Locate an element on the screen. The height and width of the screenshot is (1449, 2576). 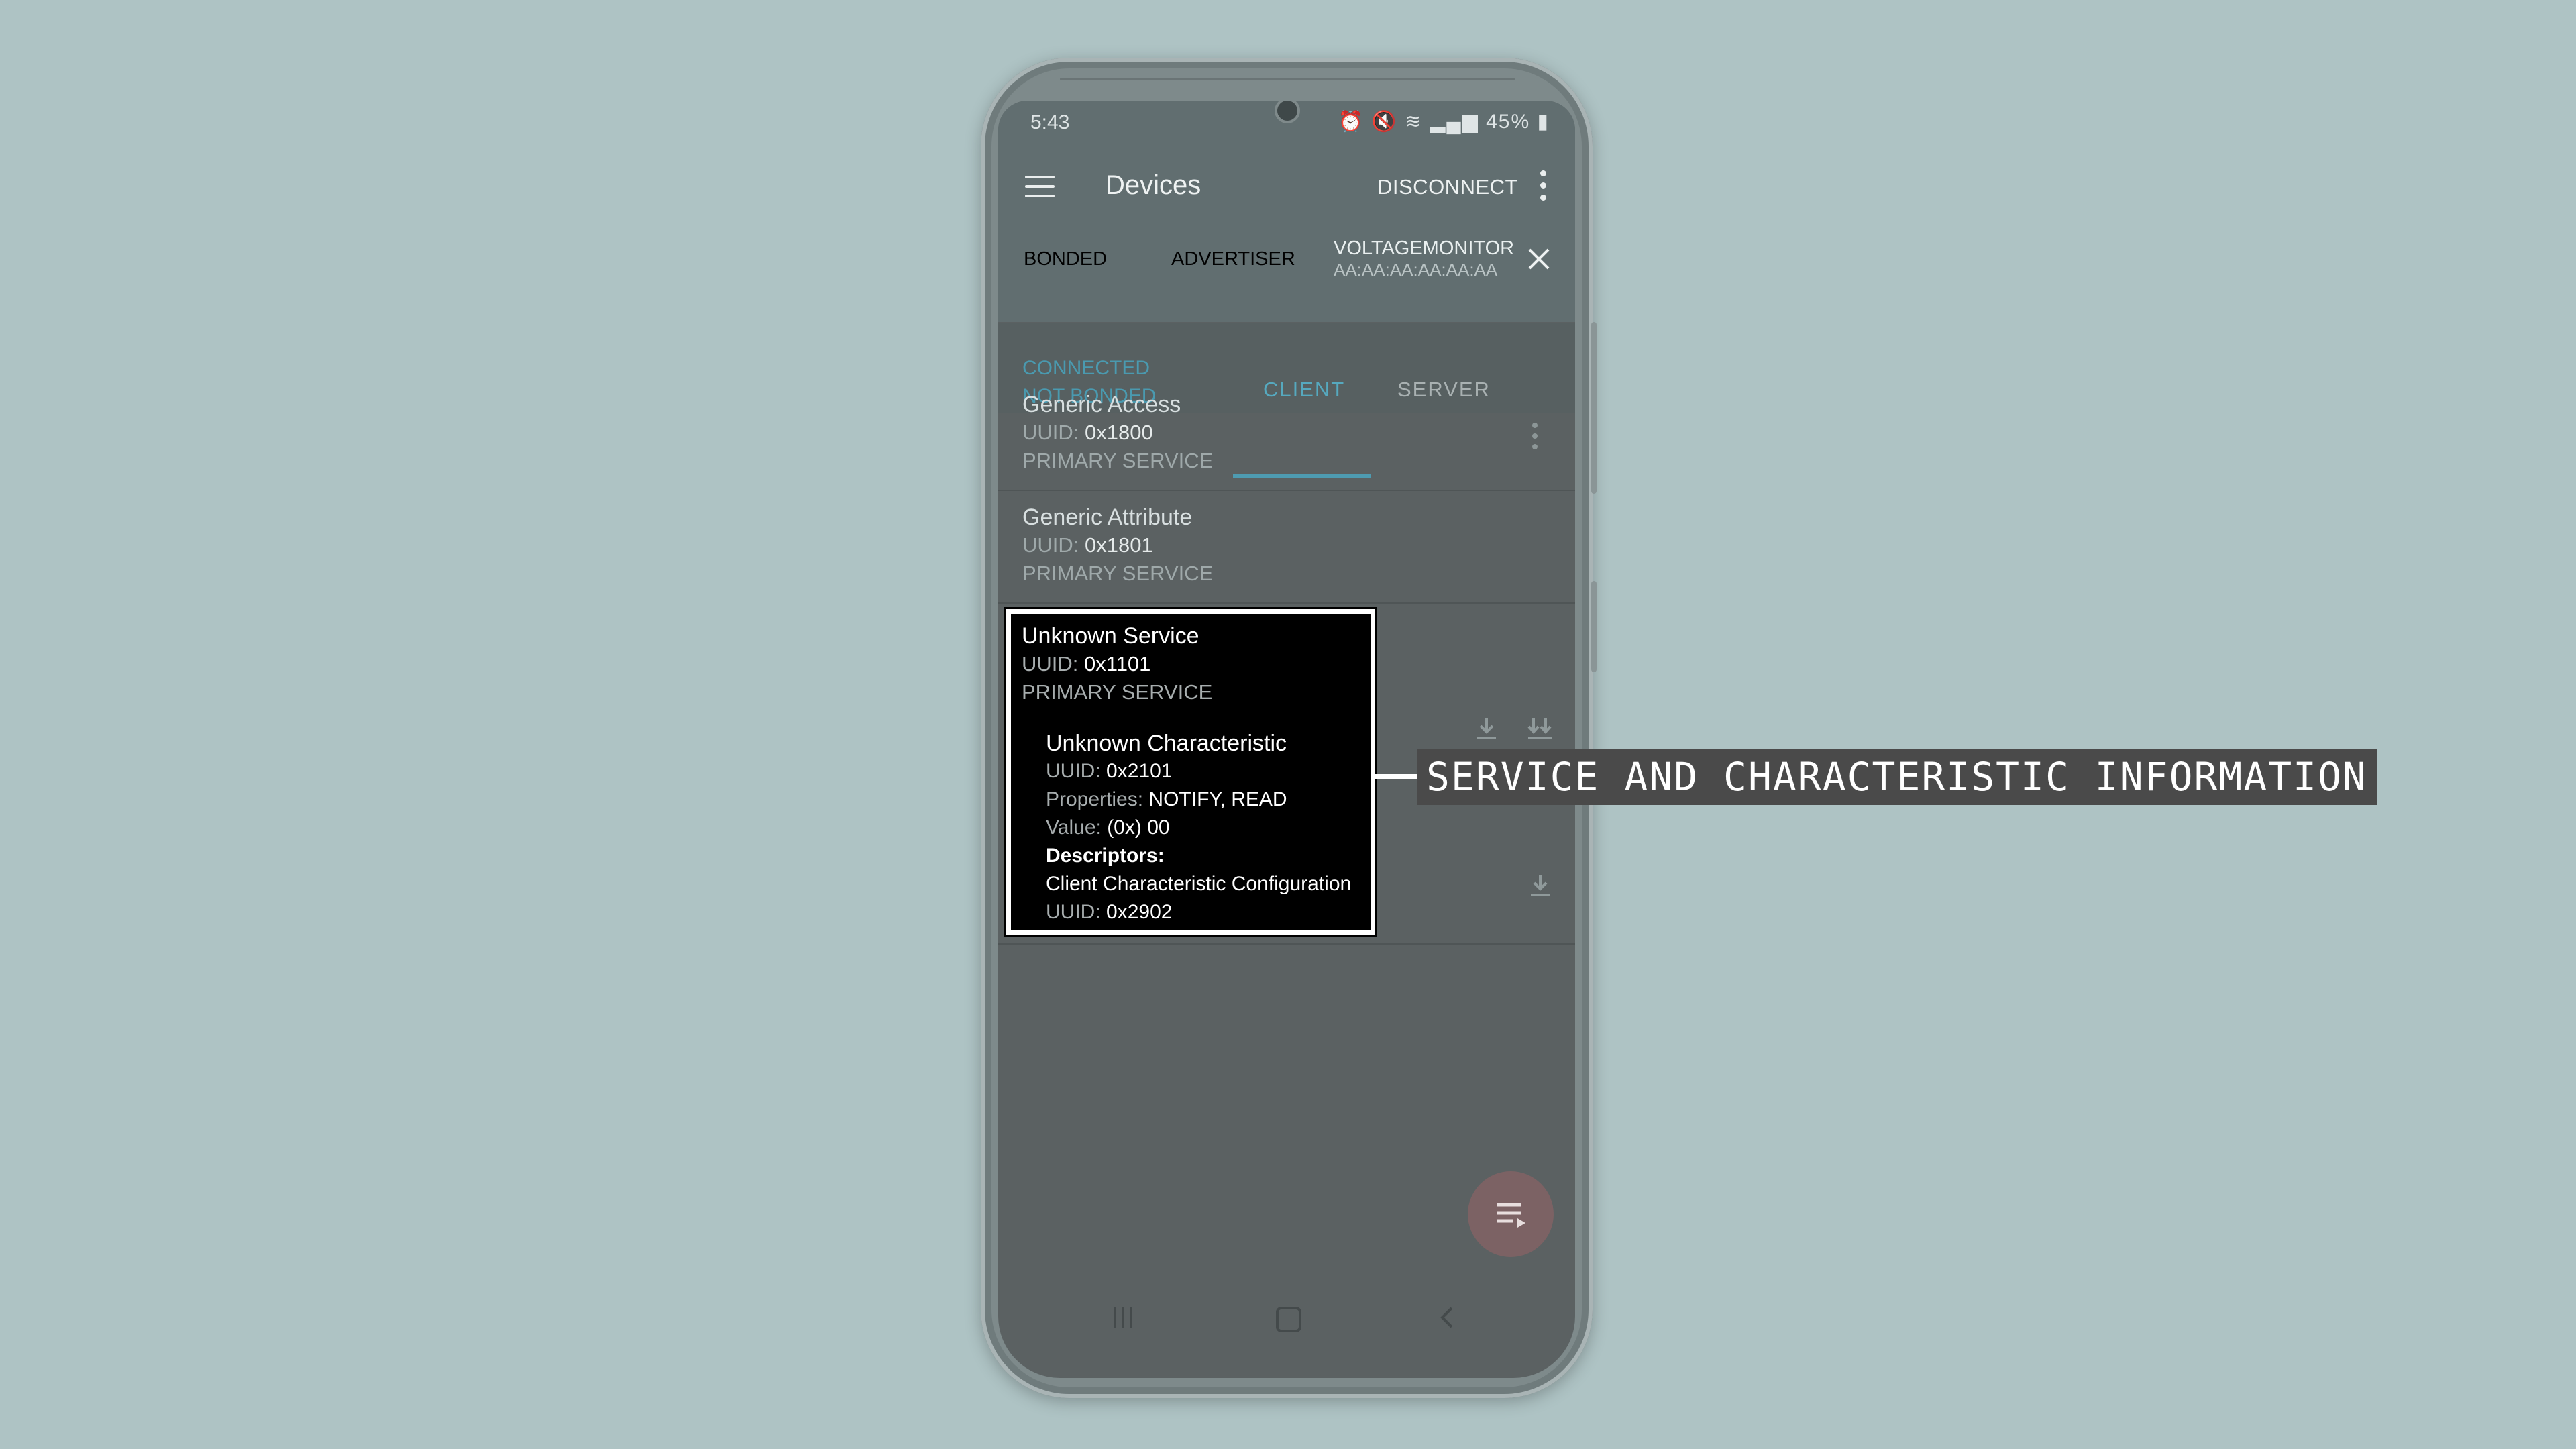
value-label: Value: is located at coordinates (1074, 827).